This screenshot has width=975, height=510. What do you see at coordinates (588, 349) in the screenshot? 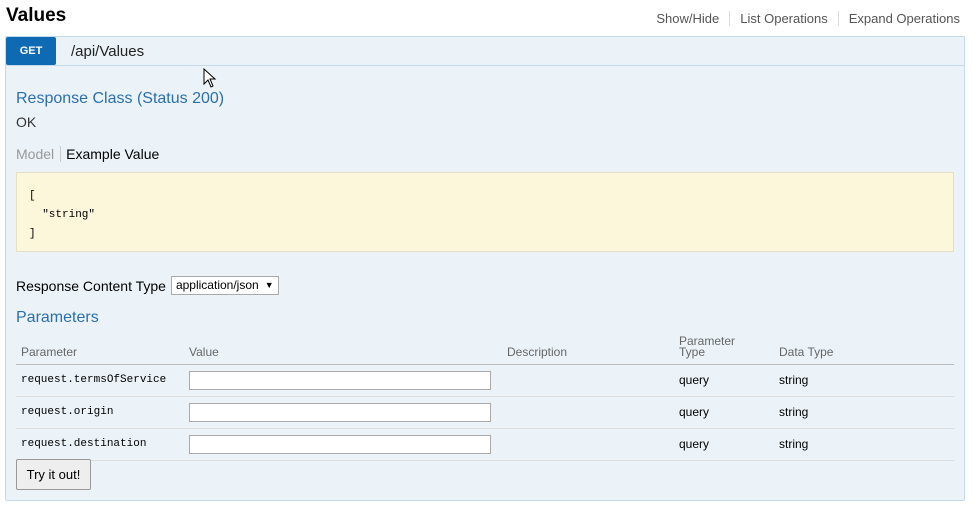
I see `col-description: Description` at bounding box center [588, 349].